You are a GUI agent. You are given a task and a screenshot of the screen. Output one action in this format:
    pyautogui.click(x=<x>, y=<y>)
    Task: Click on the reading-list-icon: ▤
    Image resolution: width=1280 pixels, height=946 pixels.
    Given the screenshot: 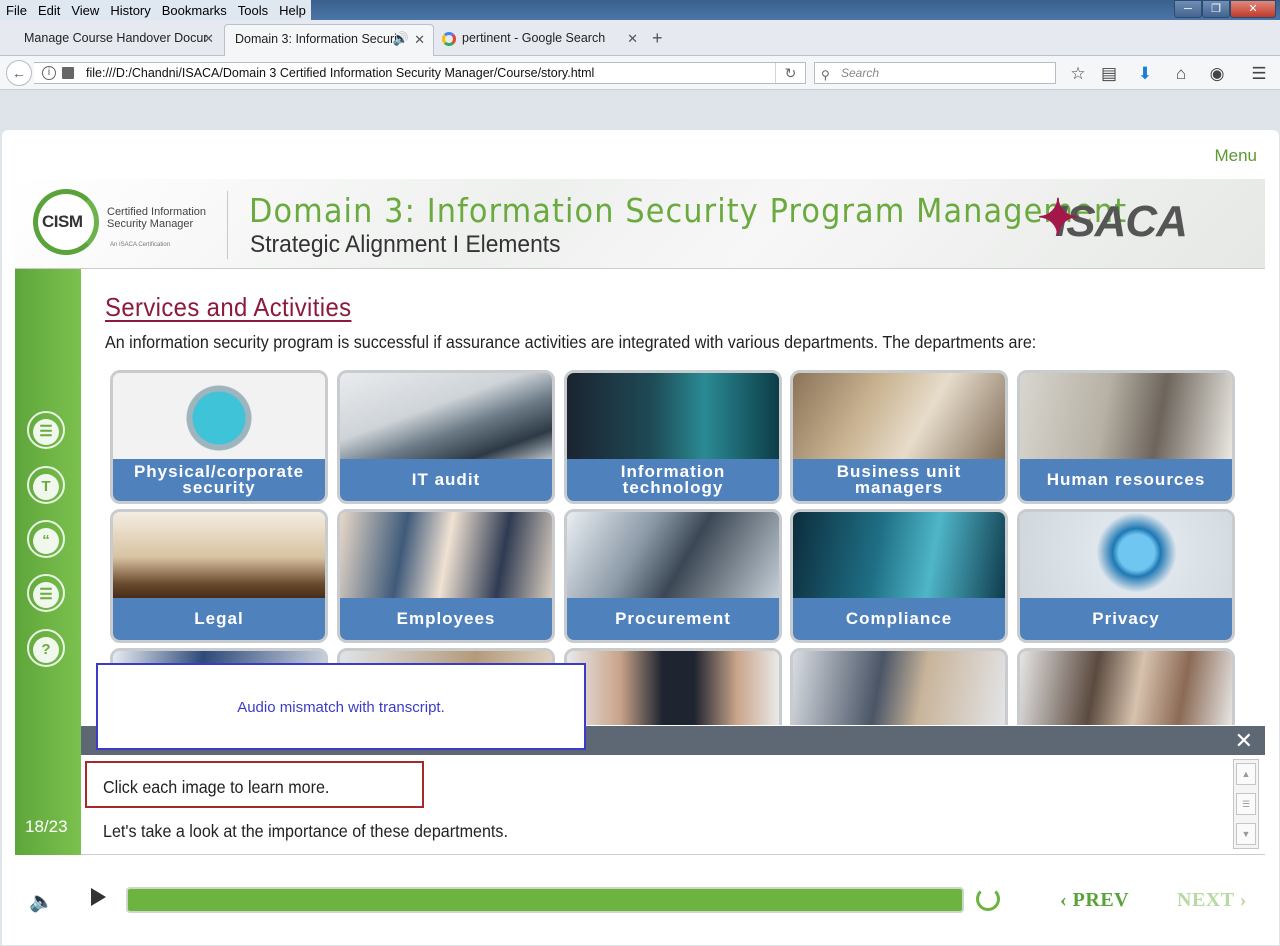 What is the action you would take?
    pyautogui.click(x=1109, y=74)
    